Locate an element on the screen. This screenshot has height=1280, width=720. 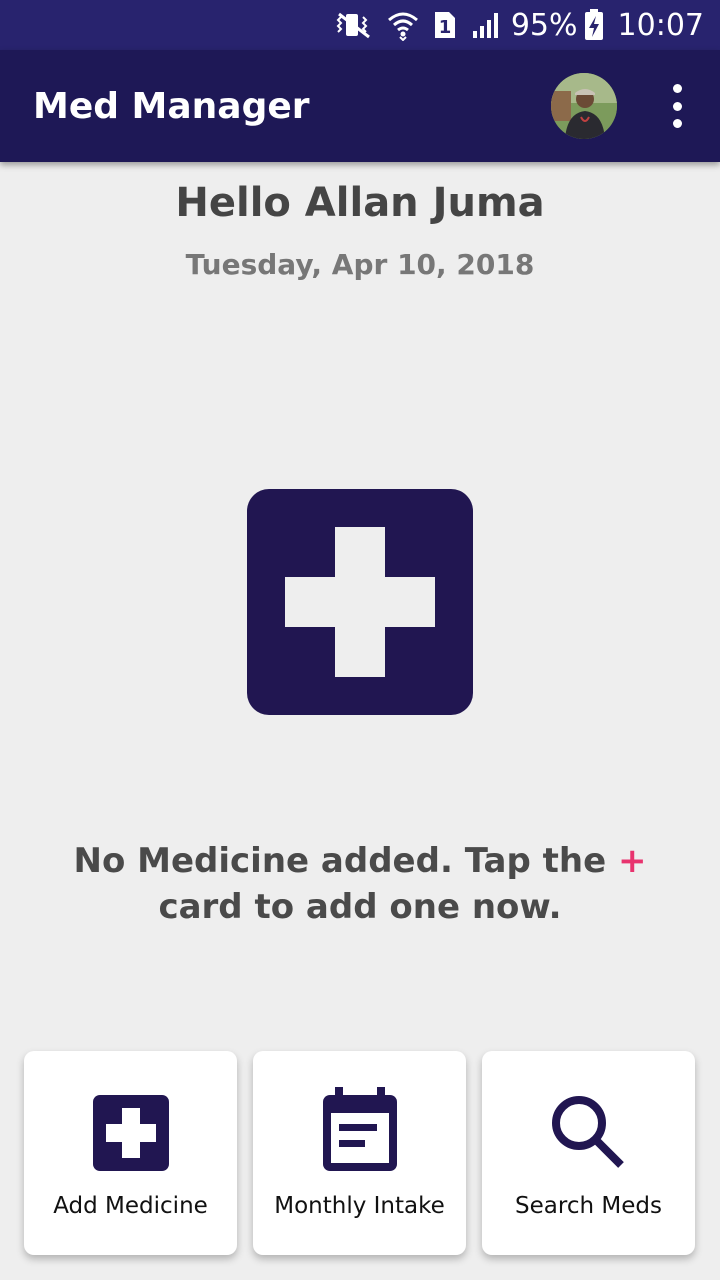
add-medicine-icon is located at coordinates (130, 1130).